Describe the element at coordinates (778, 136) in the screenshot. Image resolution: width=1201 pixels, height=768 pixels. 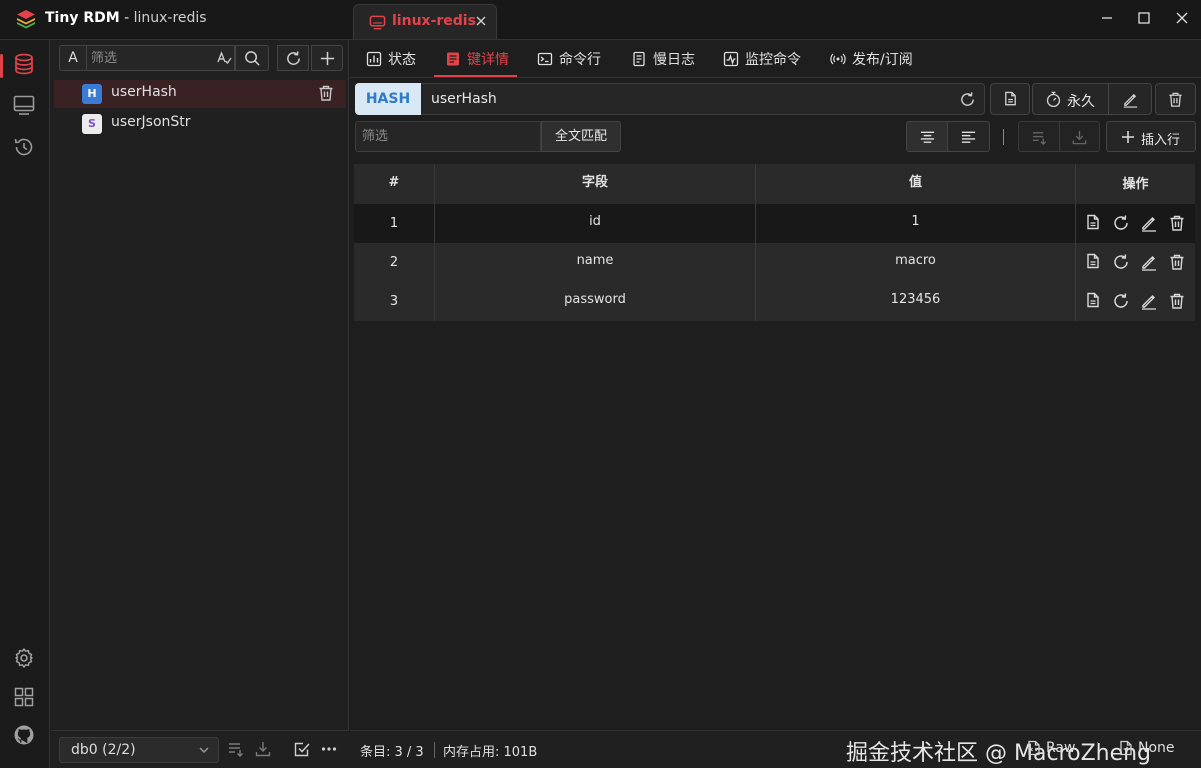
I see `value-filter-bar: 全文匹配 插入` at that location.